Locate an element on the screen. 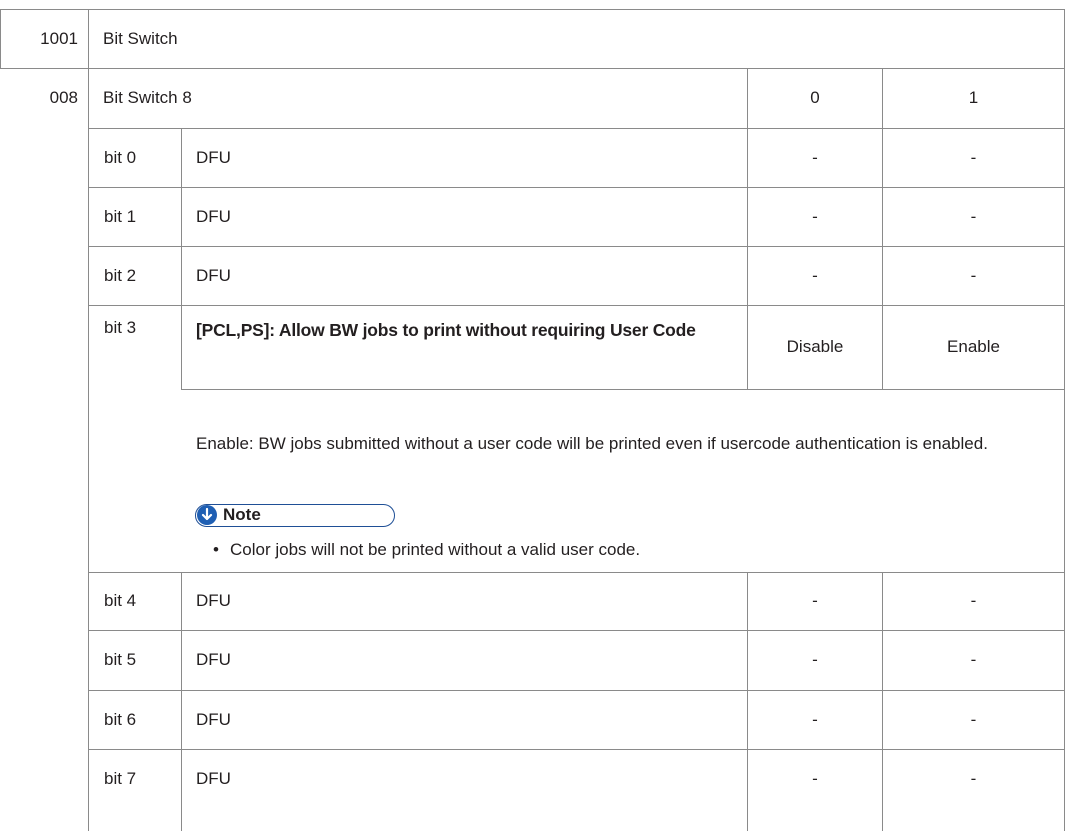  section-title: Bit Switch is located at coordinates (140, 38).